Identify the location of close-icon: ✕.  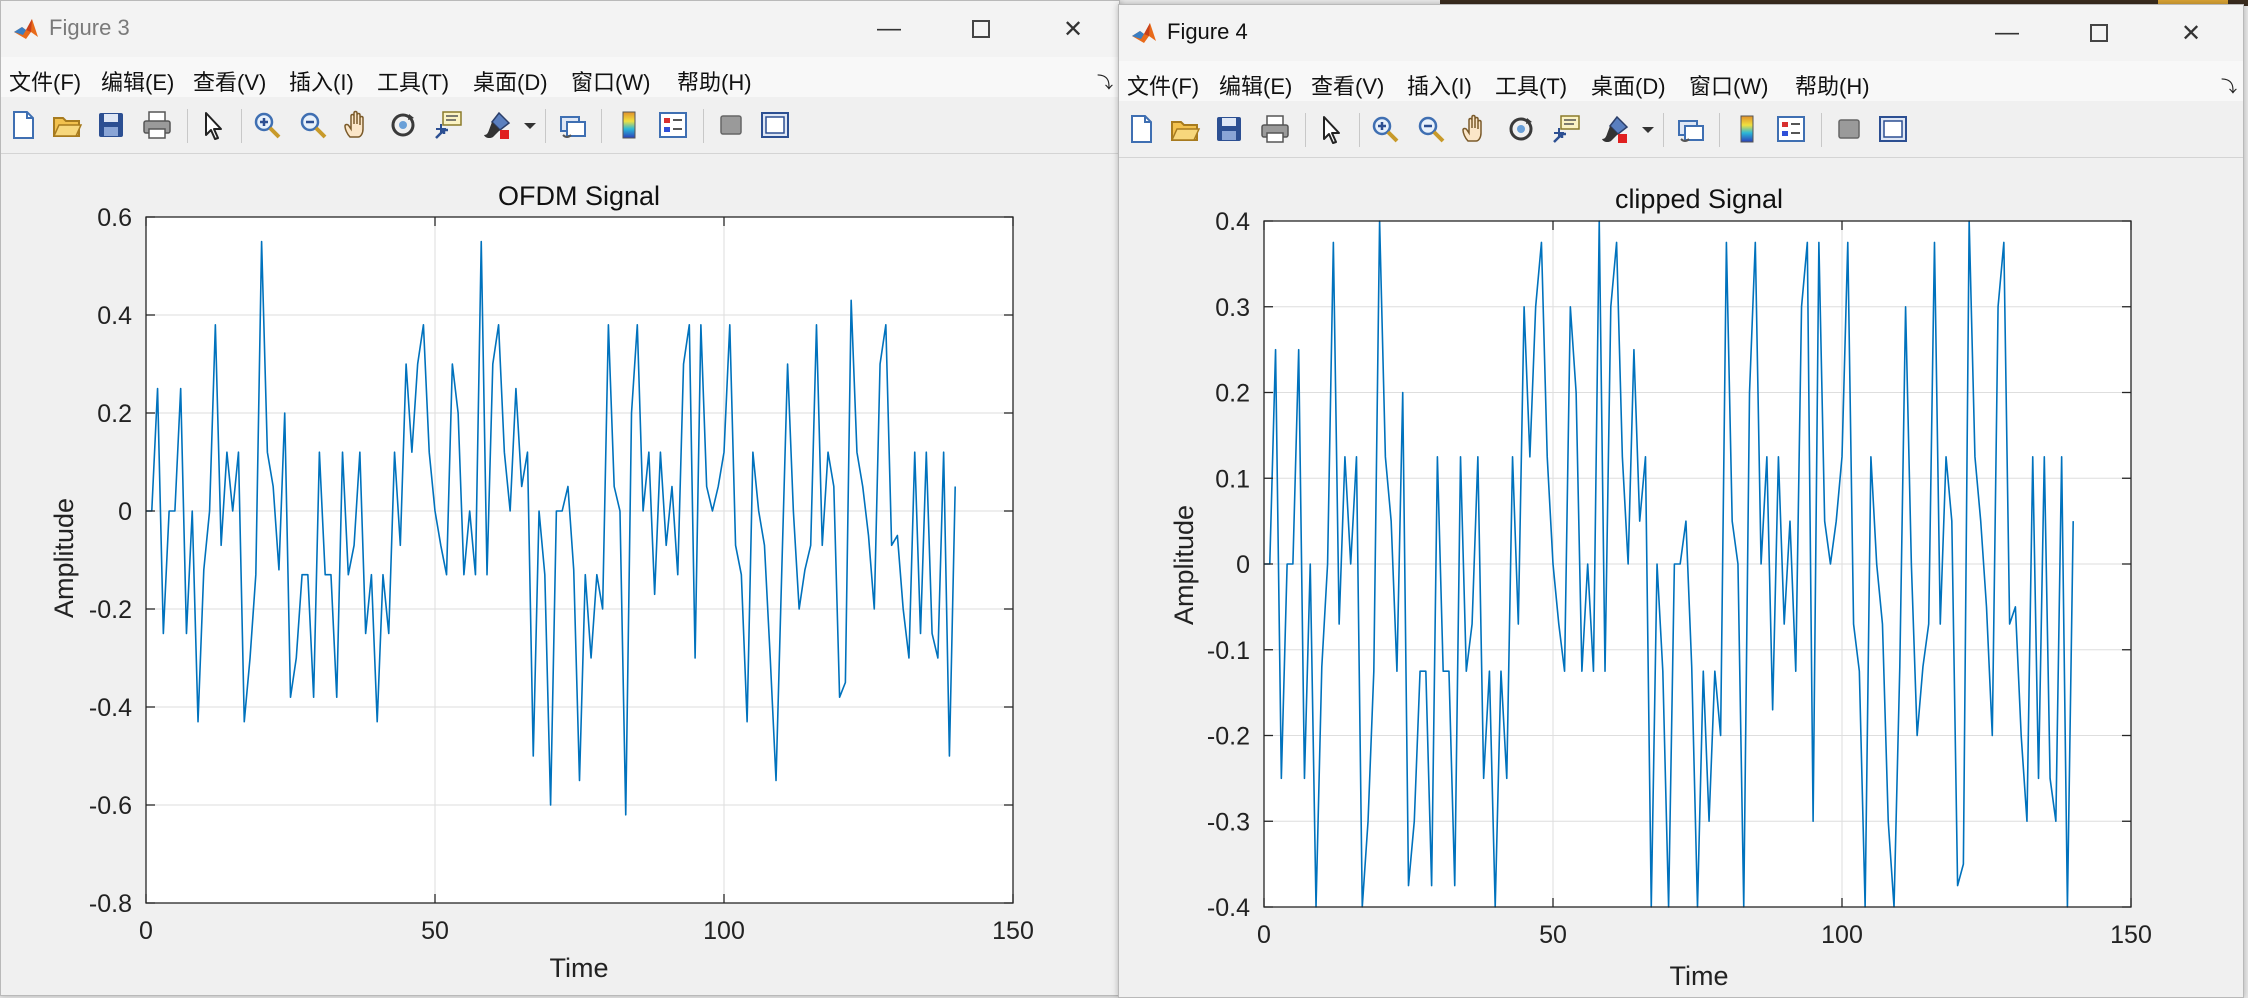
(2191, 33).